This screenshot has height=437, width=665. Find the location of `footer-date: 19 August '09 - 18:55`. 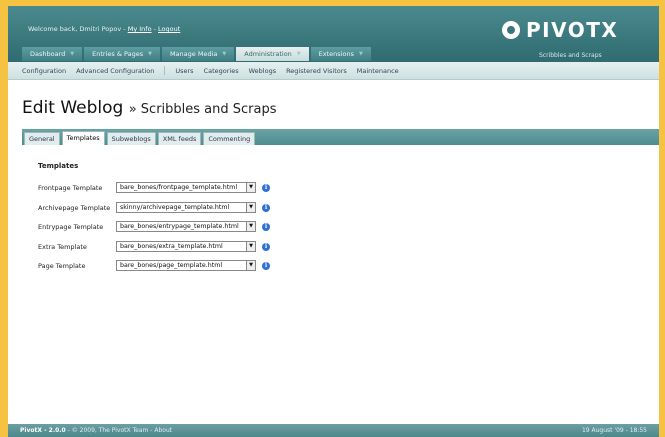

footer-date: 19 August '09 - 18:55 is located at coordinates (614, 430).